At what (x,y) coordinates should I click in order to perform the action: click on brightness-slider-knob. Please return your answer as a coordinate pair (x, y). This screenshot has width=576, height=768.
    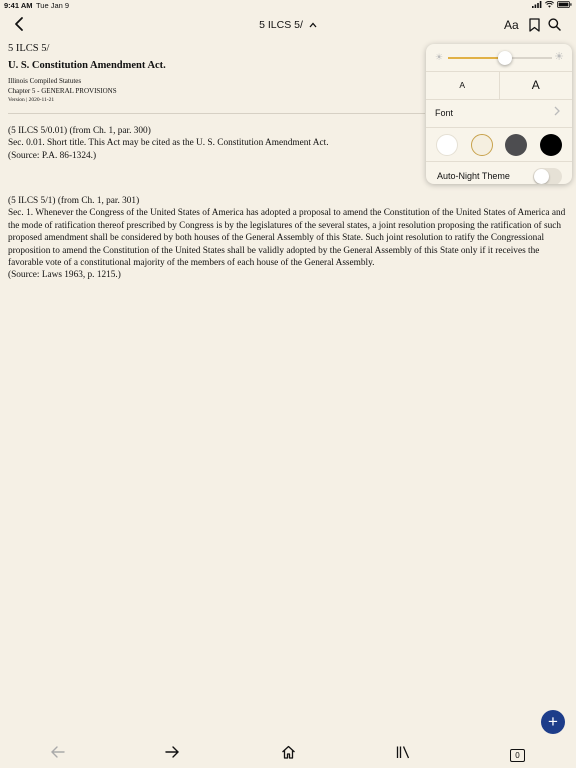
    Looking at the image, I should click on (505, 58).